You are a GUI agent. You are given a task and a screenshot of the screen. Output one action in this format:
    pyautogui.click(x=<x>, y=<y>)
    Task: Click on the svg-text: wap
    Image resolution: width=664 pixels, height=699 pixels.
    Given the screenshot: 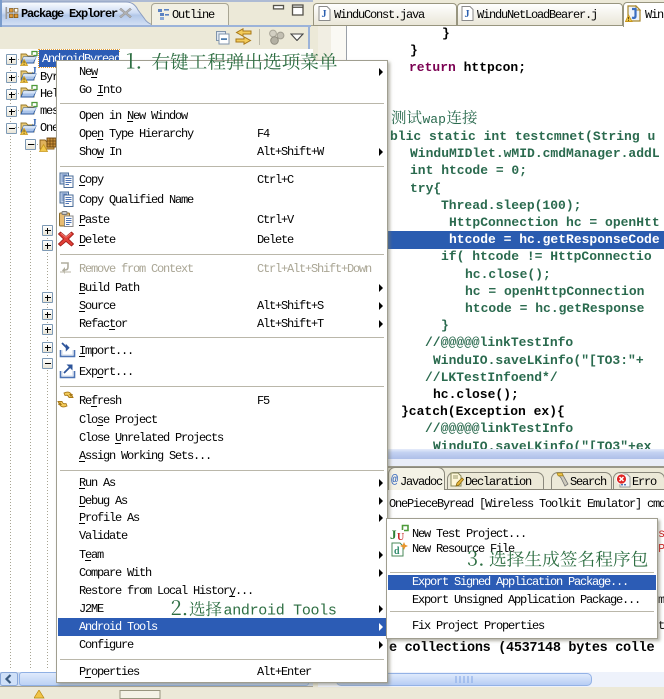 What is the action you would take?
    pyautogui.click(x=434, y=119)
    